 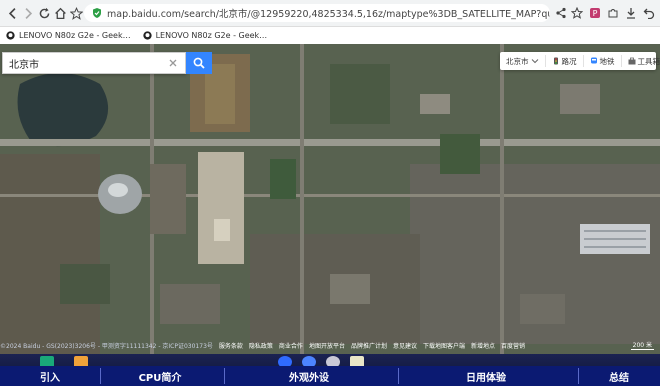 I want to click on subway-button: 地铁, so click(x=603, y=61).